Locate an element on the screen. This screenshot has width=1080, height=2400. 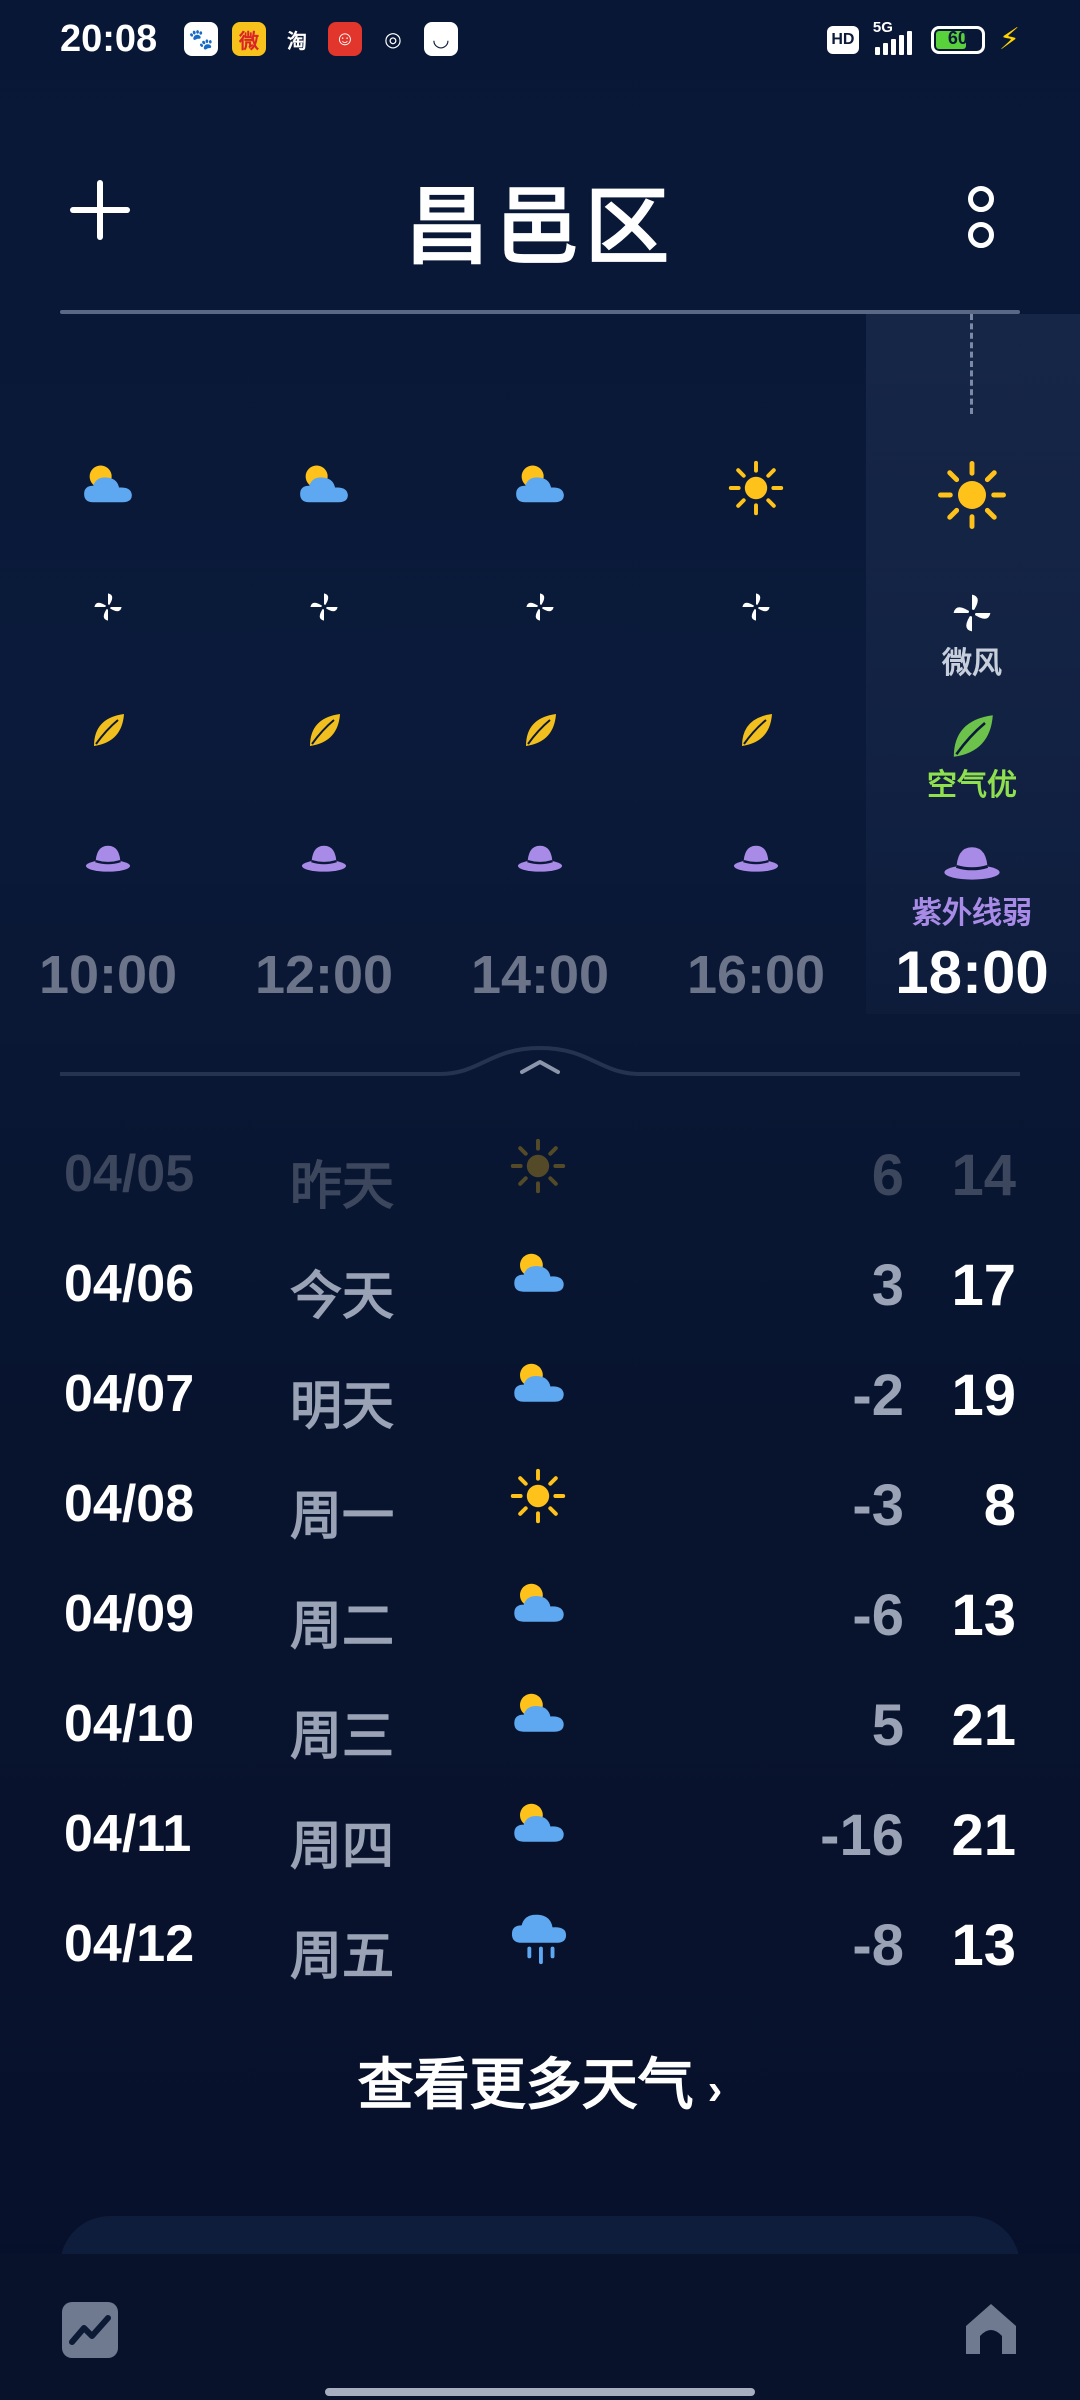
gesture-bar is located at coordinates (540, 2392).